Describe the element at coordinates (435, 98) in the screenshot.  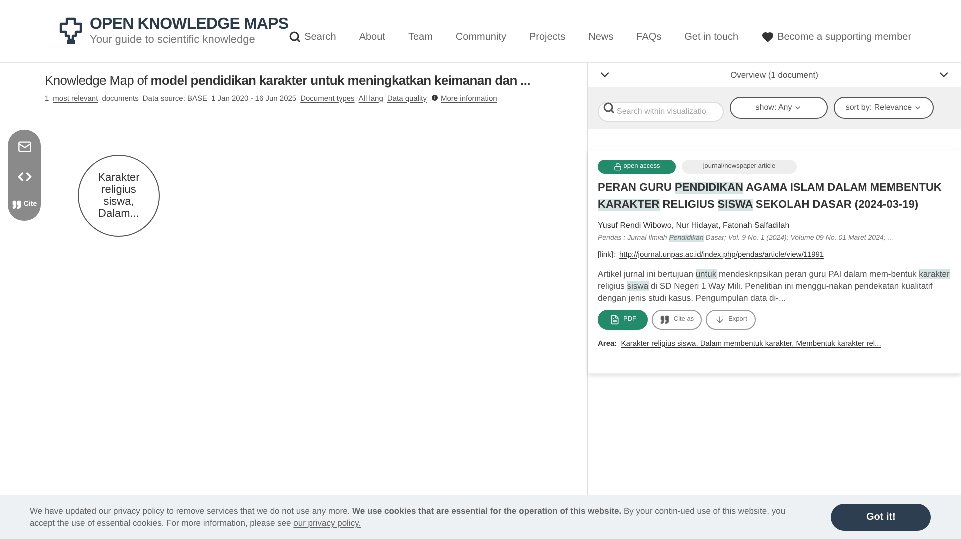
I see `info-icon` at that location.